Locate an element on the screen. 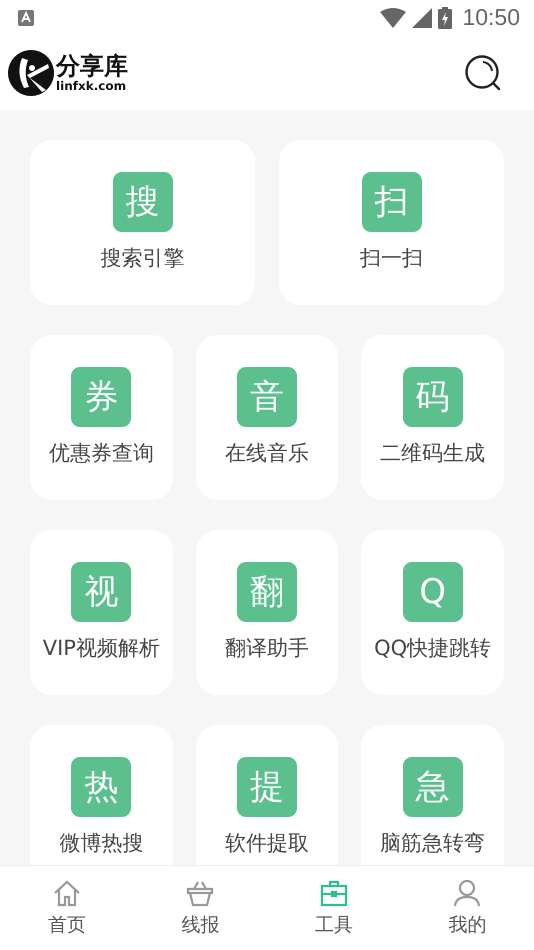  tool-card: 券 优惠券查询 is located at coordinates (101, 417).